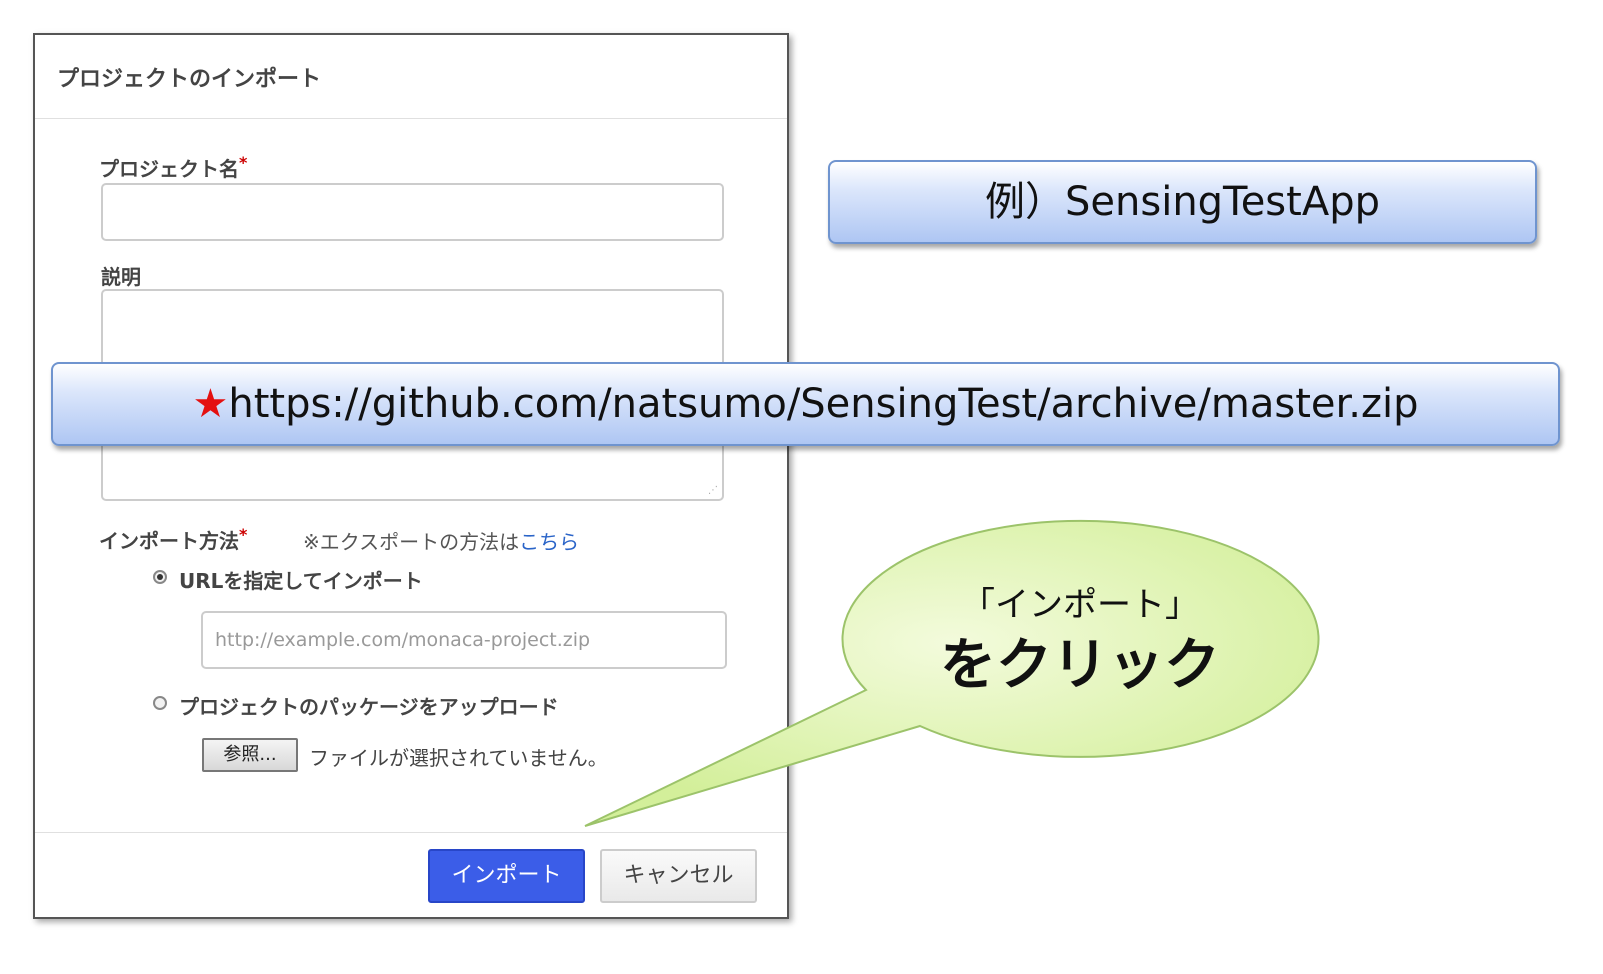 This screenshot has height=974, width=1603. What do you see at coordinates (1080, 605) in the screenshot?
I see `bubble-line-1: 「インポート」` at bounding box center [1080, 605].